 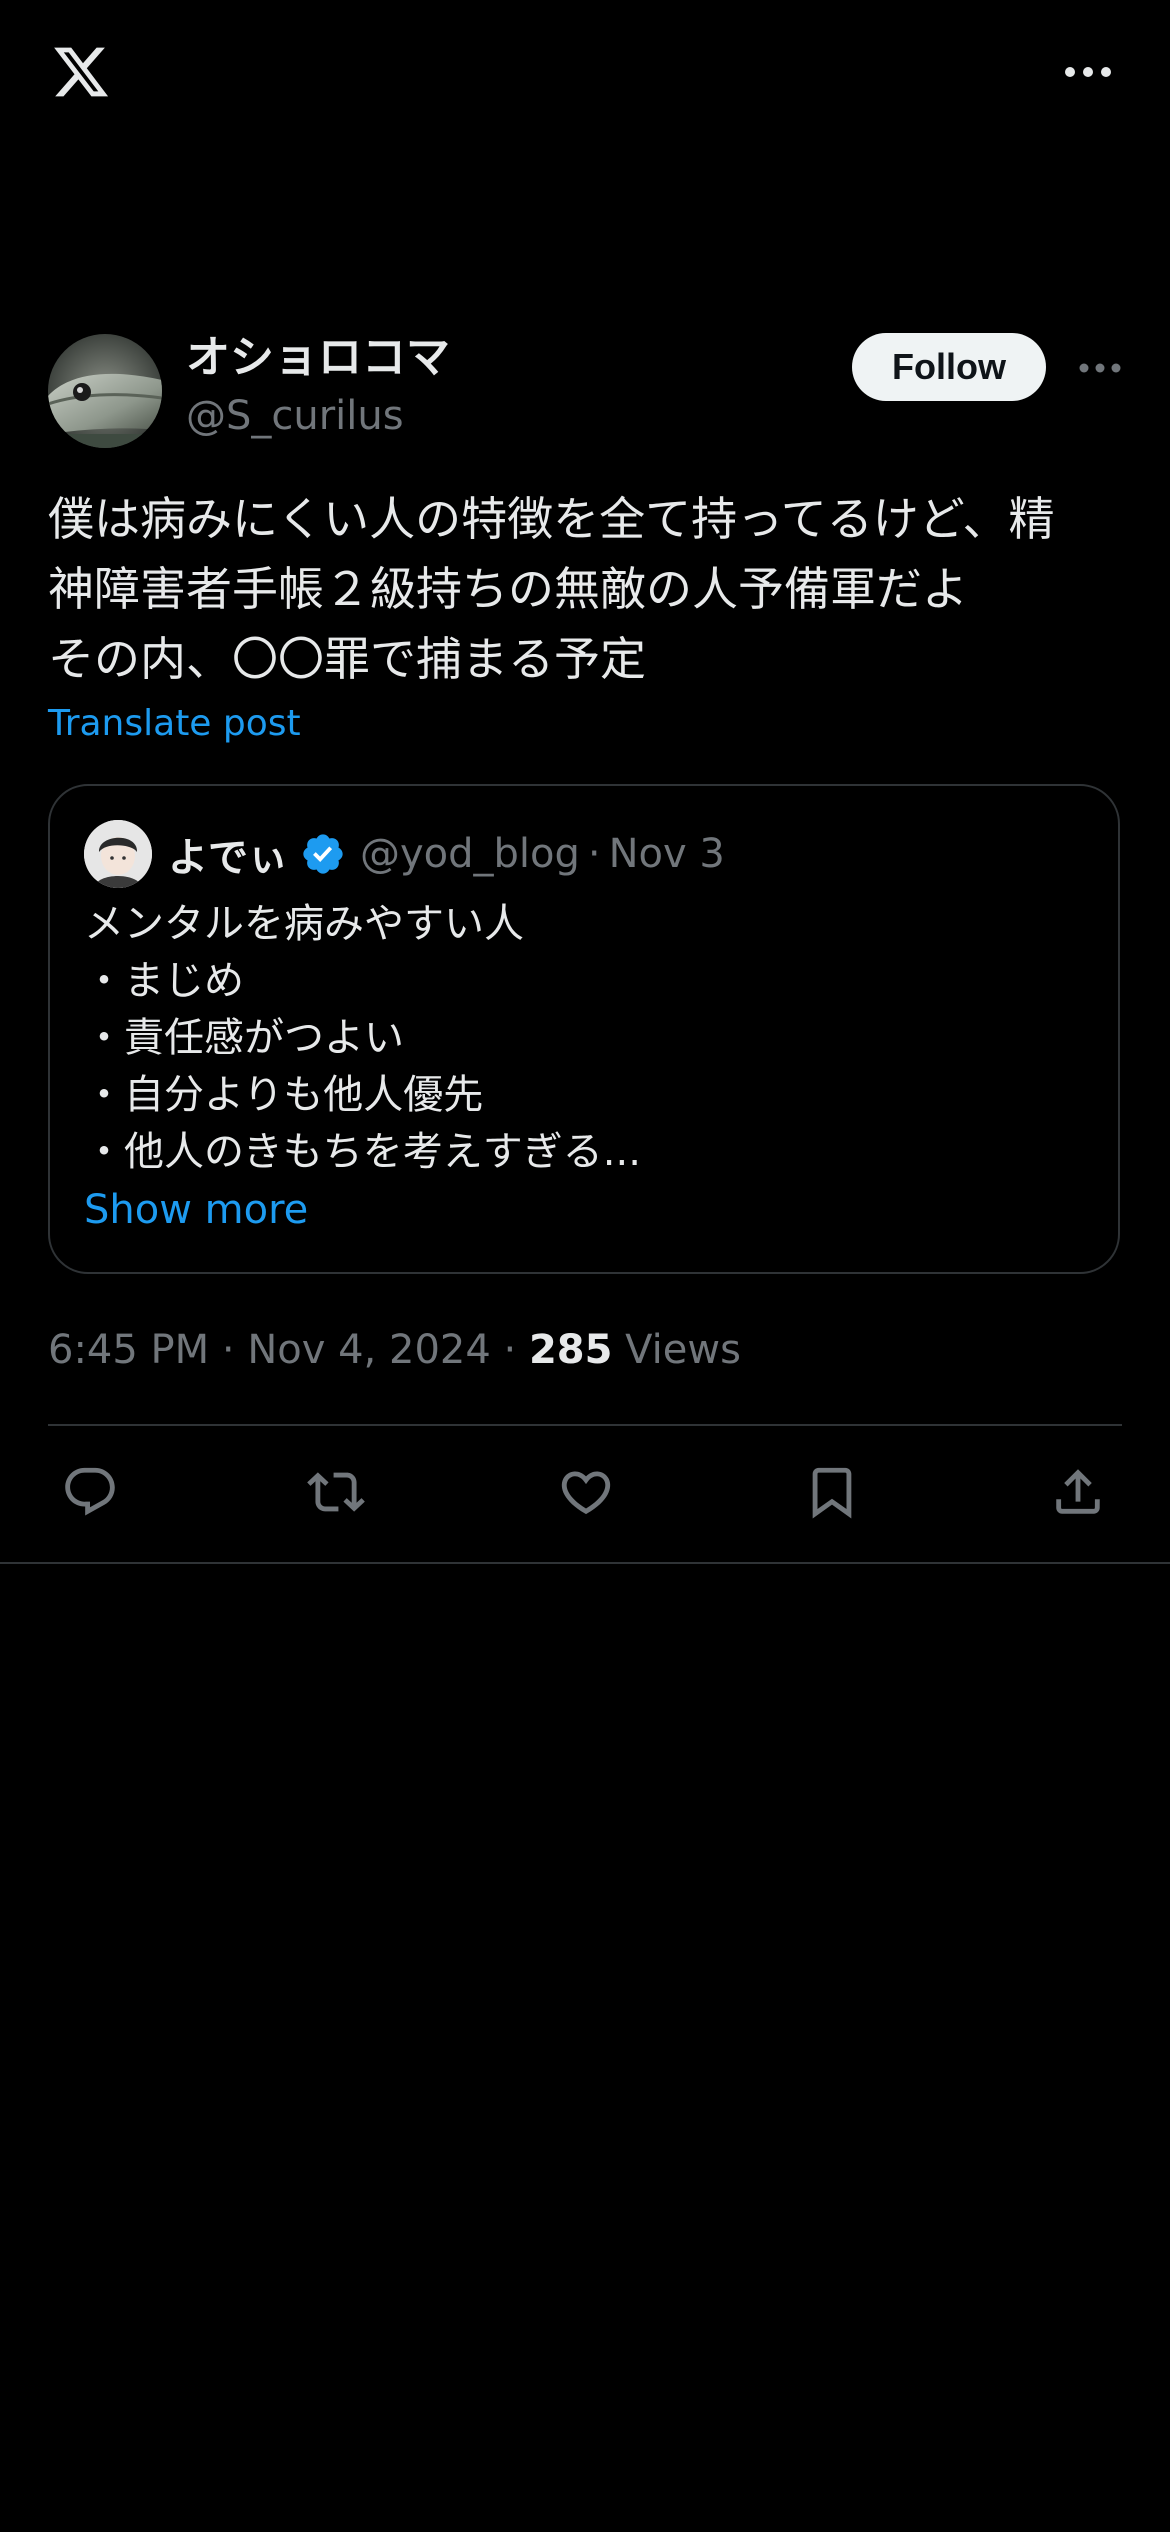 I want to click on verified-badge-icon, so click(x=323, y=854).